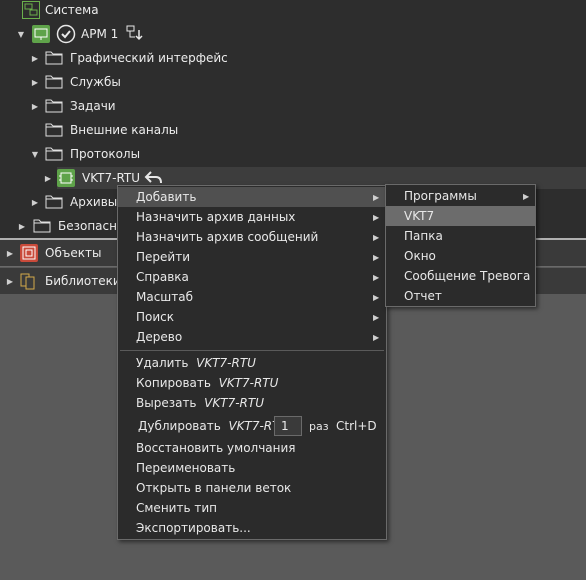 The image size is (586, 580). I want to click on menu-item-tree: Дерево ▶, so click(252, 337).